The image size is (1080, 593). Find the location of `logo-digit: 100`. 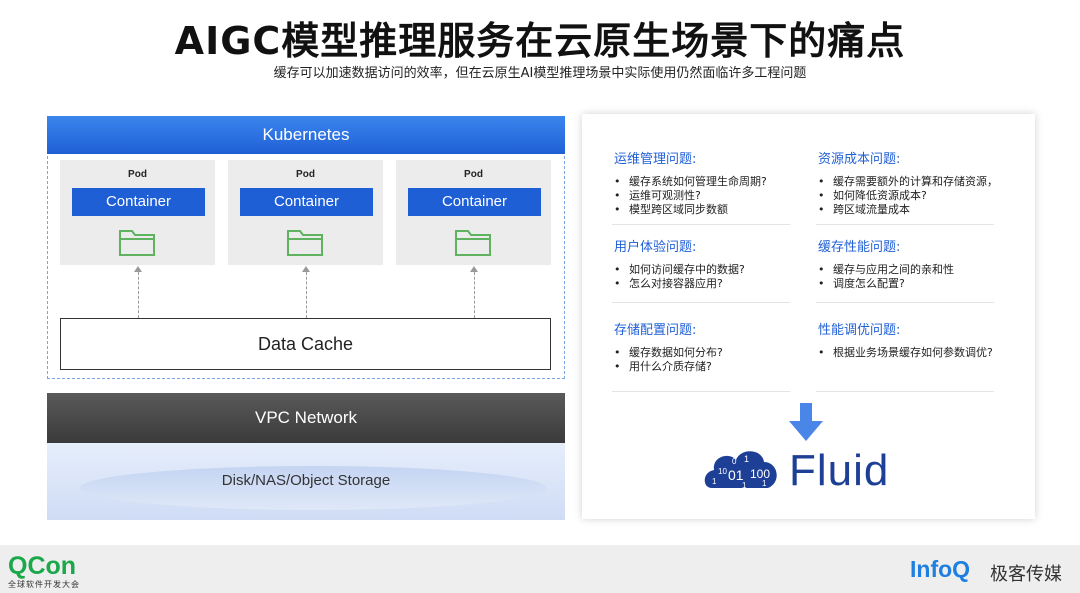

logo-digit: 100 is located at coordinates (760, 474).